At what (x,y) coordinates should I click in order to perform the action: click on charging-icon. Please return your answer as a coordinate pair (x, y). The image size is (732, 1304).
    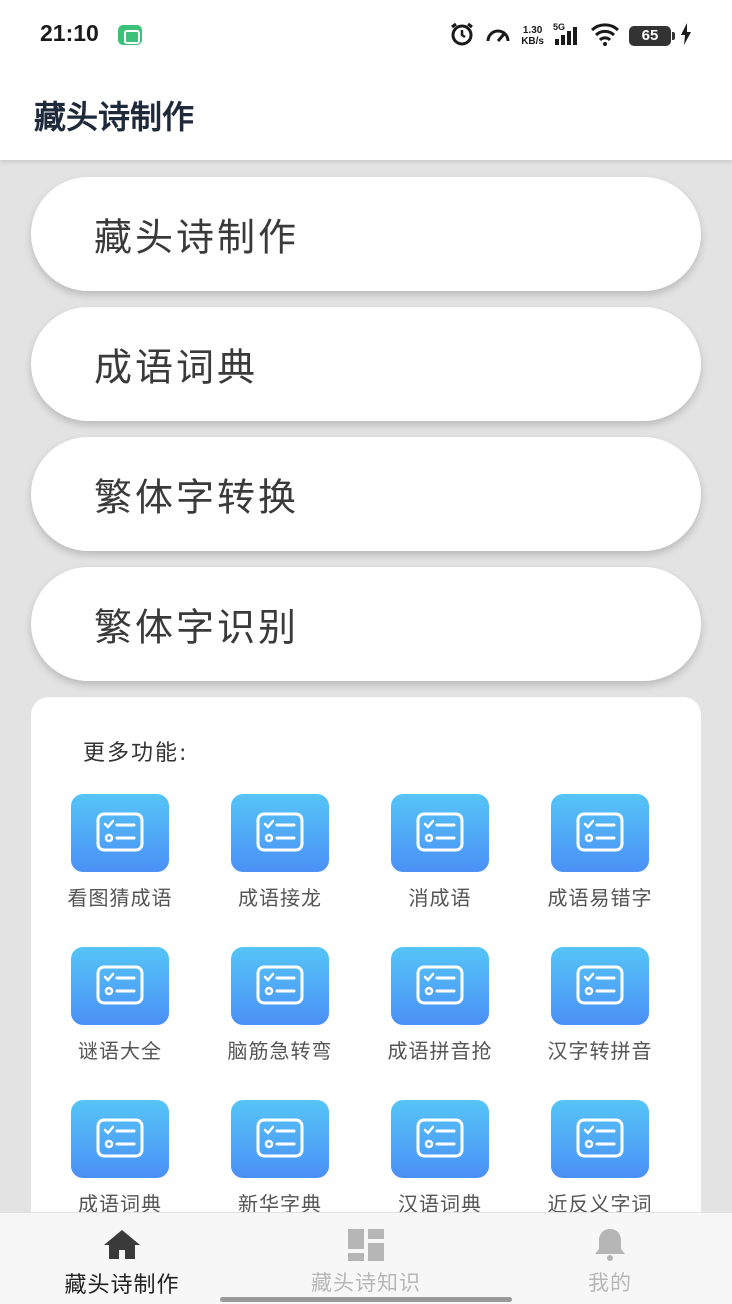
    Looking at the image, I should click on (686, 36).